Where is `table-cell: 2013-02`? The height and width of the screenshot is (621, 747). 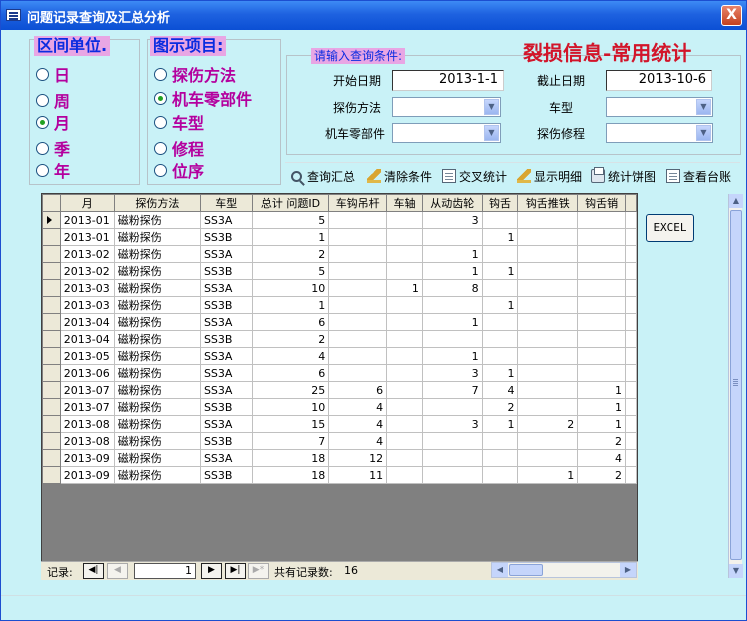
table-cell: 2013-02 is located at coordinates (87, 254).